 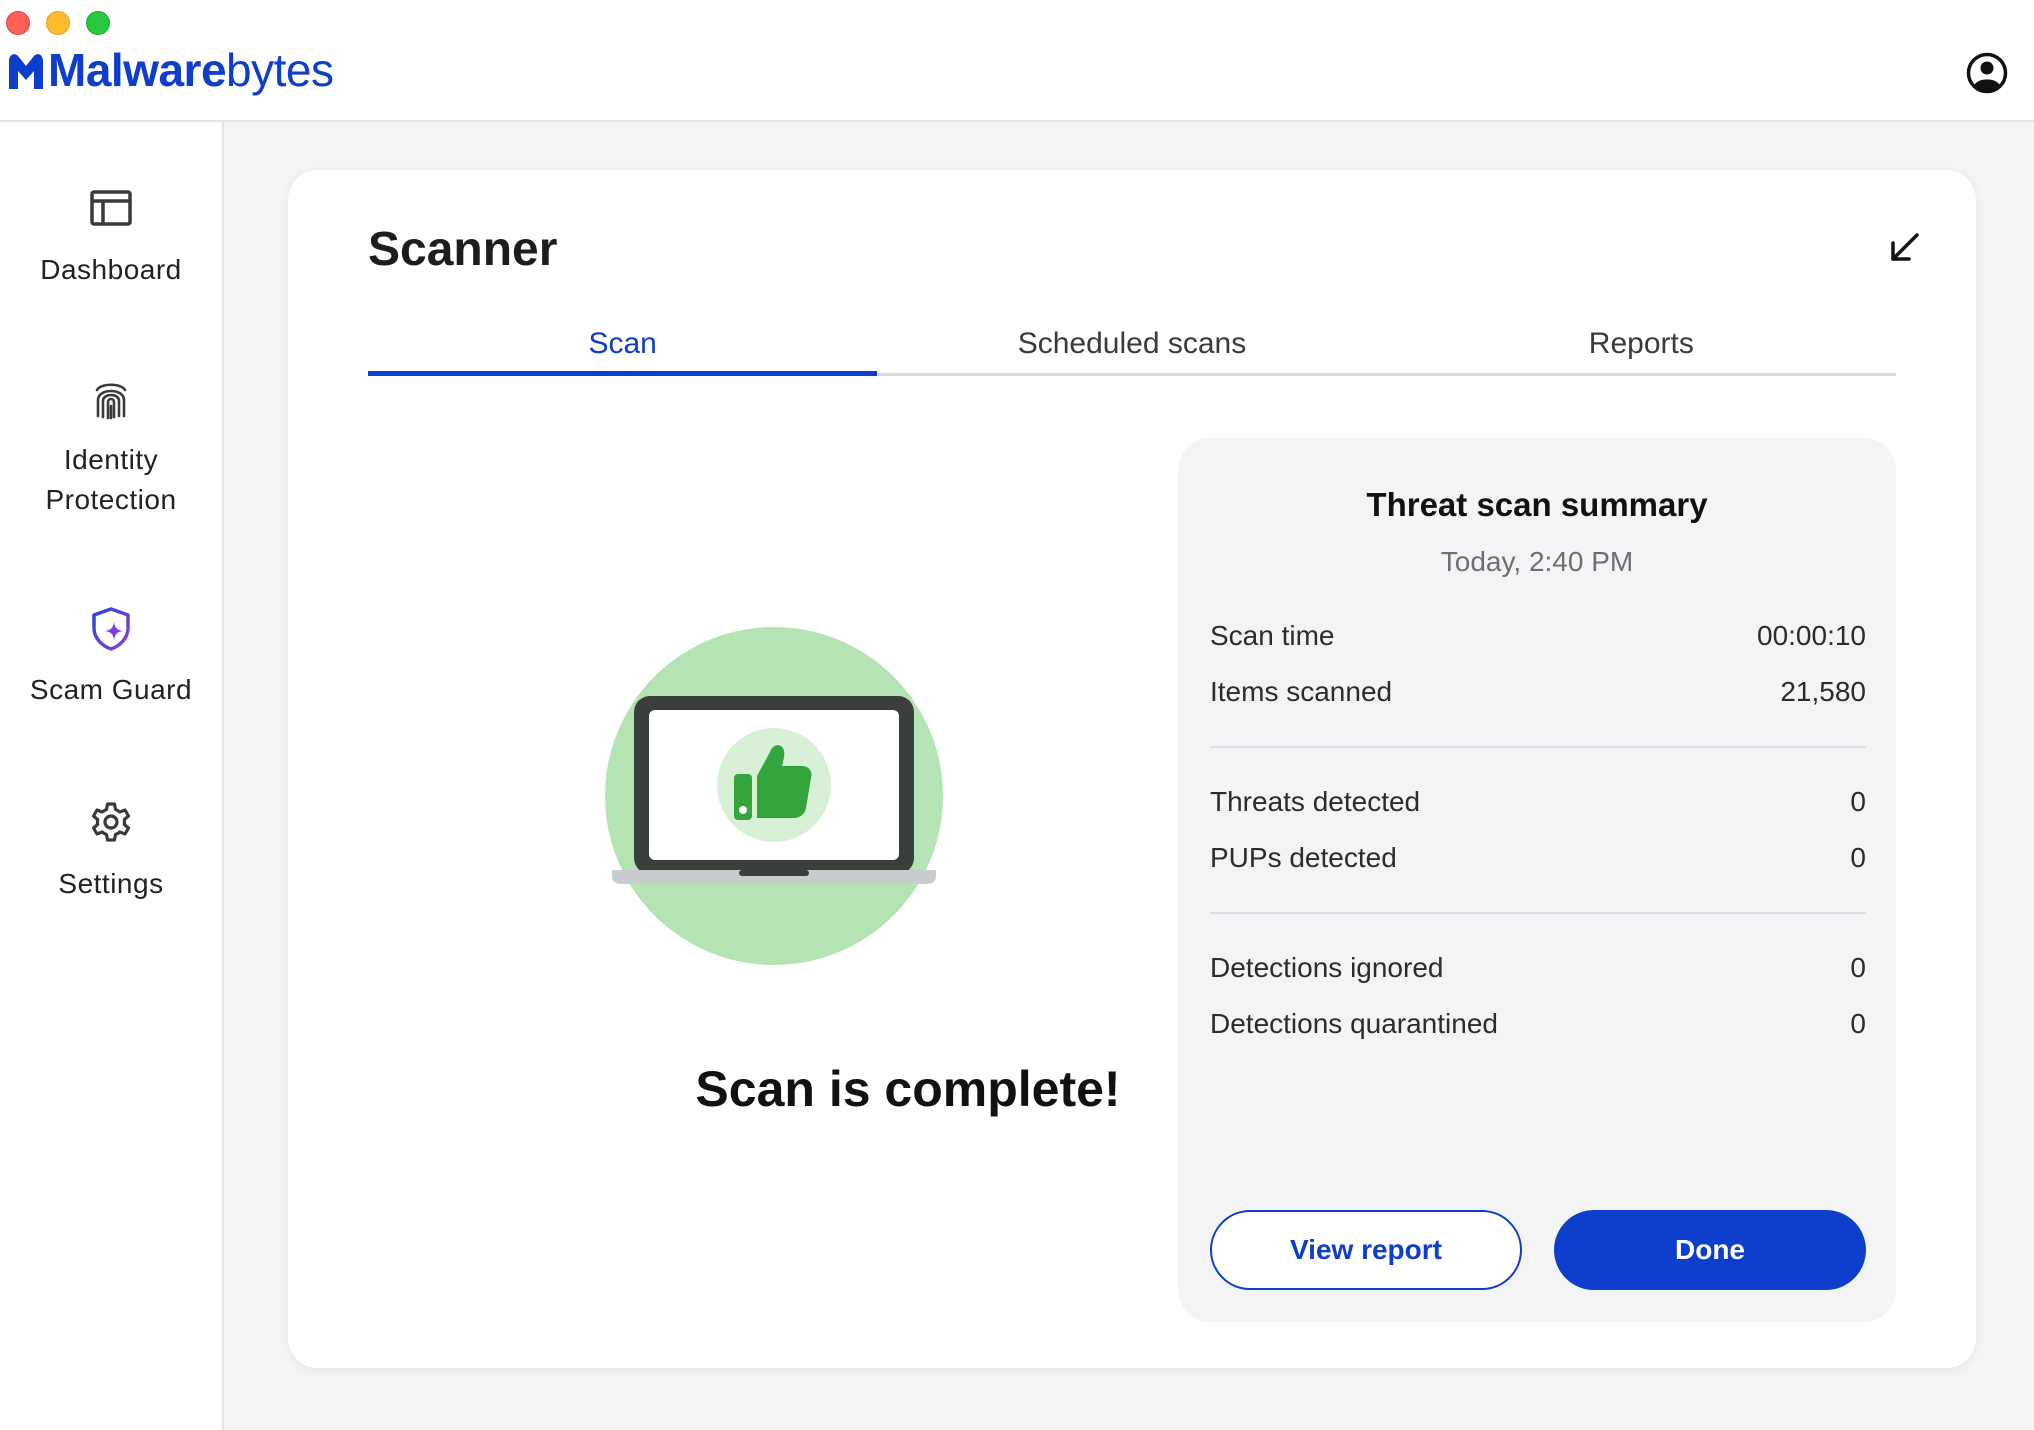 What do you see at coordinates (18, 23) in the screenshot?
I see `close-window-button` at bounding box center [18, 23].